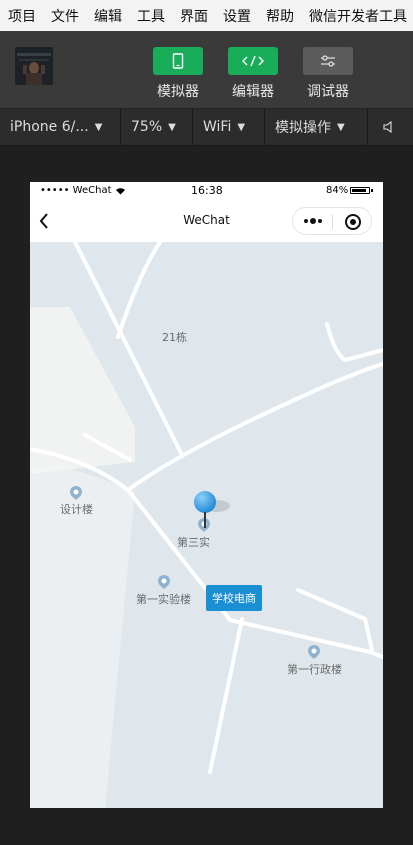 This screenshot has height=845, width=413. What do you see at coordinates (163, 599) in the screenshot?
I see `map-label-lab1: 第一实验楼` at bounding box center [163, 599].